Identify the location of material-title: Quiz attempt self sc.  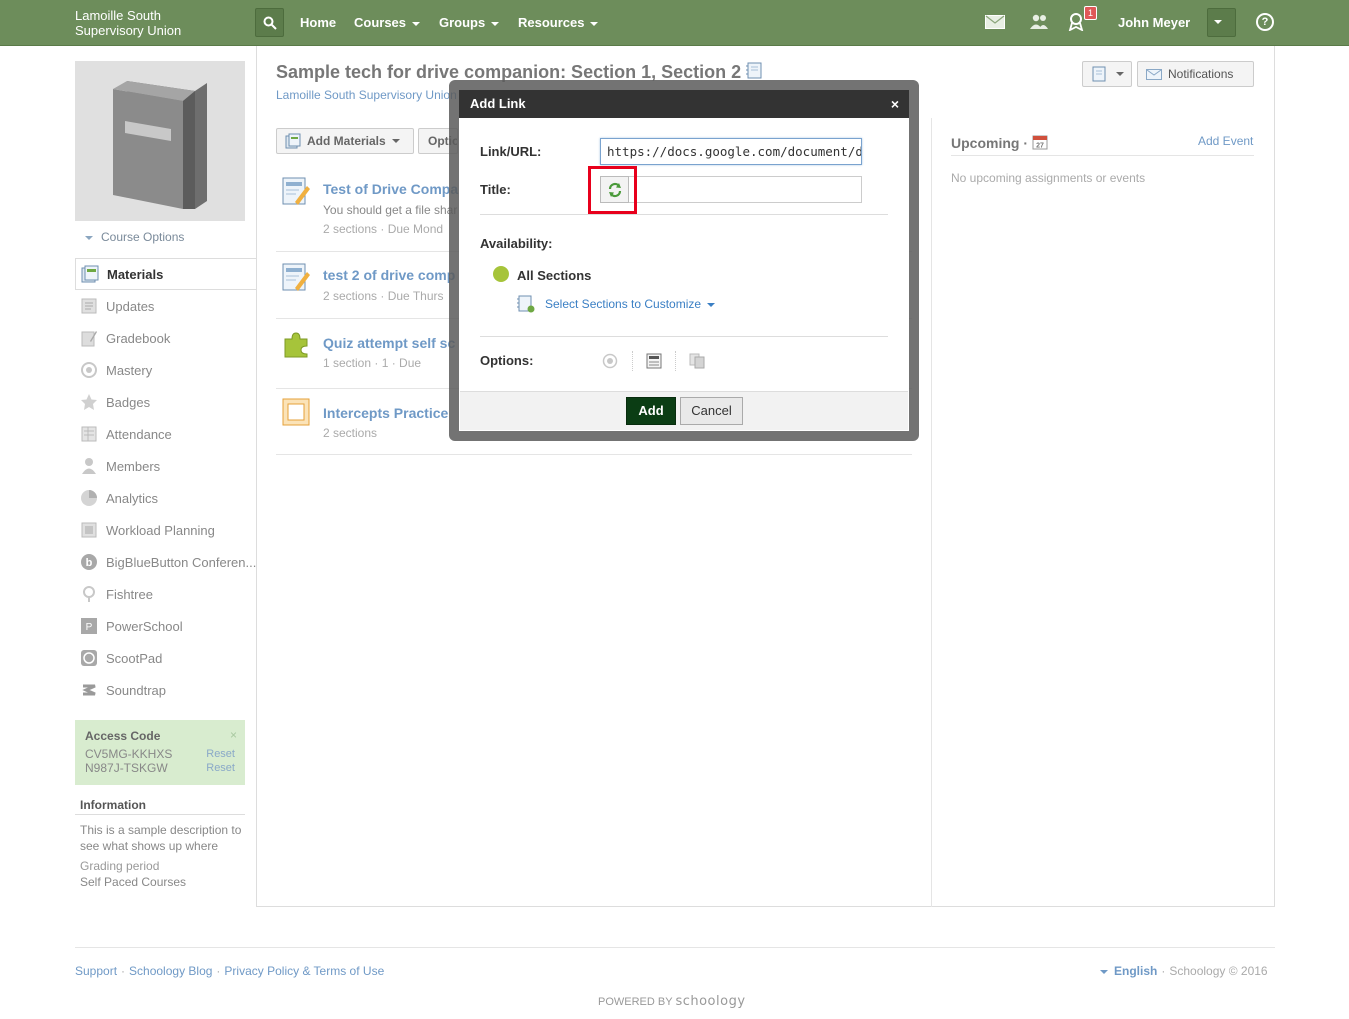
(389, 343).